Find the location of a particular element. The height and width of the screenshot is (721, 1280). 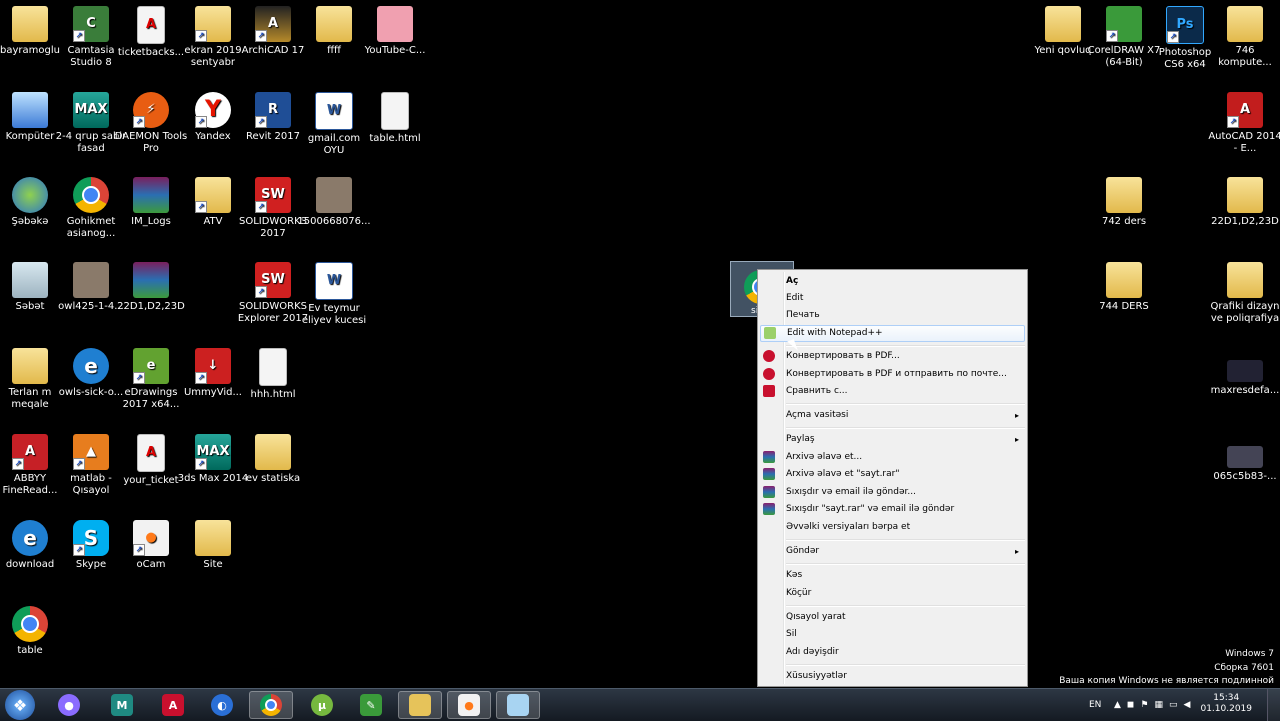

taskbar-button-3ds-max: M is located at coordinates (122, 705).